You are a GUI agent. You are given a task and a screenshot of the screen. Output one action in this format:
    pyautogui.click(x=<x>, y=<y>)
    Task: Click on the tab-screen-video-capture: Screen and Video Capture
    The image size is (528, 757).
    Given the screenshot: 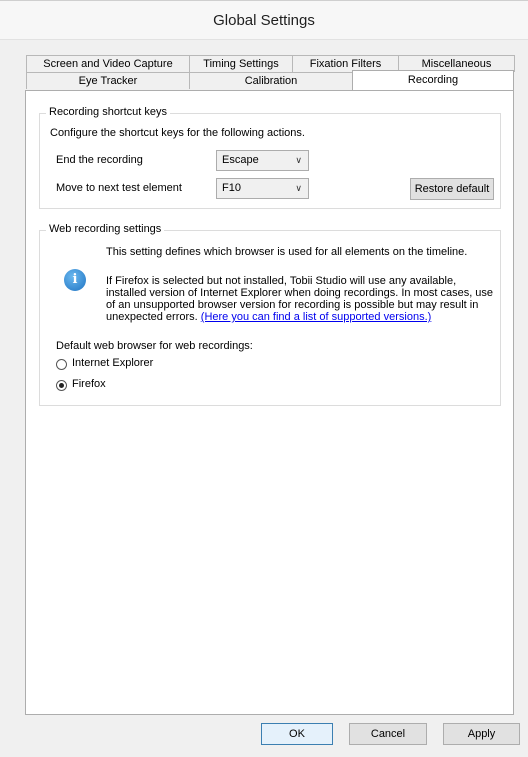 What is the action you would take?
    pyautogui.click(x=108, y=63)
    